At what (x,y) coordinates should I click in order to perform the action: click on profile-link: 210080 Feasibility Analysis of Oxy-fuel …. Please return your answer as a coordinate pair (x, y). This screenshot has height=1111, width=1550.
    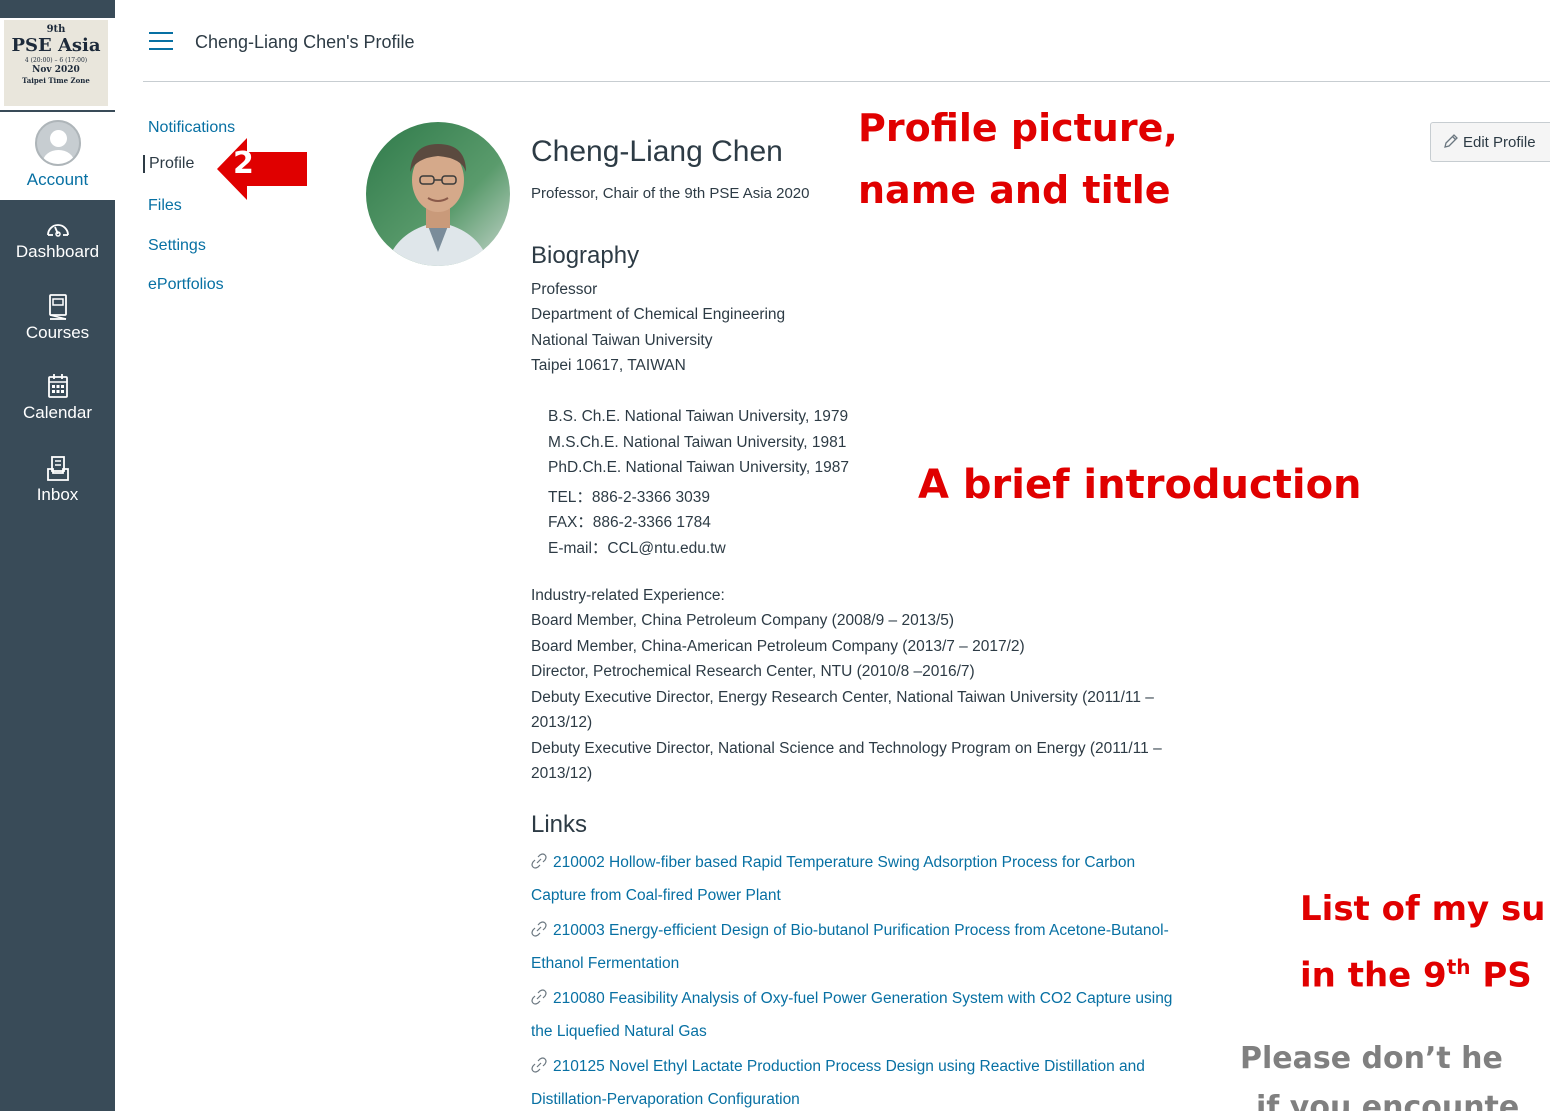
    Looking at the image, I should click on (851, 998).